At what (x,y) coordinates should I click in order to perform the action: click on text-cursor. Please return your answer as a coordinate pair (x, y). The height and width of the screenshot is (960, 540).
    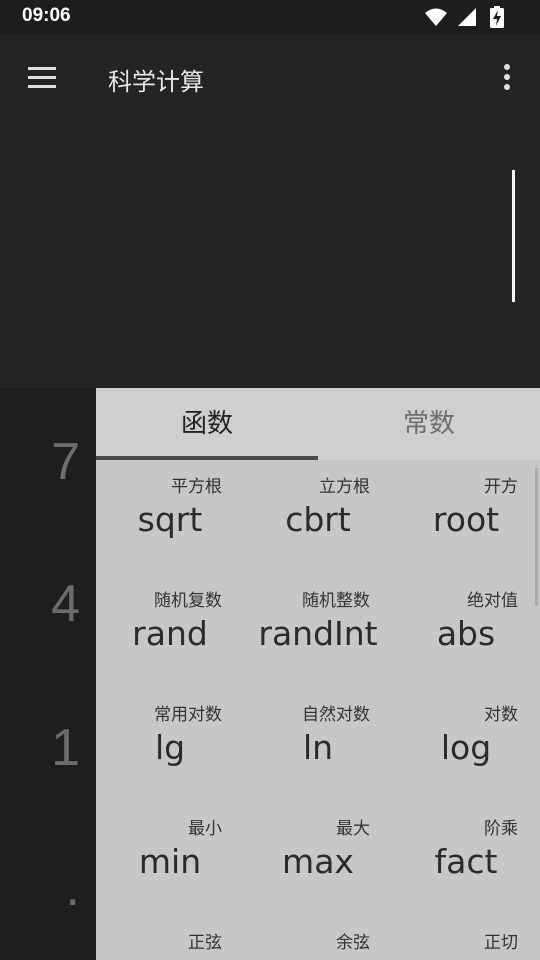
    Looking at the image, I should click on (513, 236).